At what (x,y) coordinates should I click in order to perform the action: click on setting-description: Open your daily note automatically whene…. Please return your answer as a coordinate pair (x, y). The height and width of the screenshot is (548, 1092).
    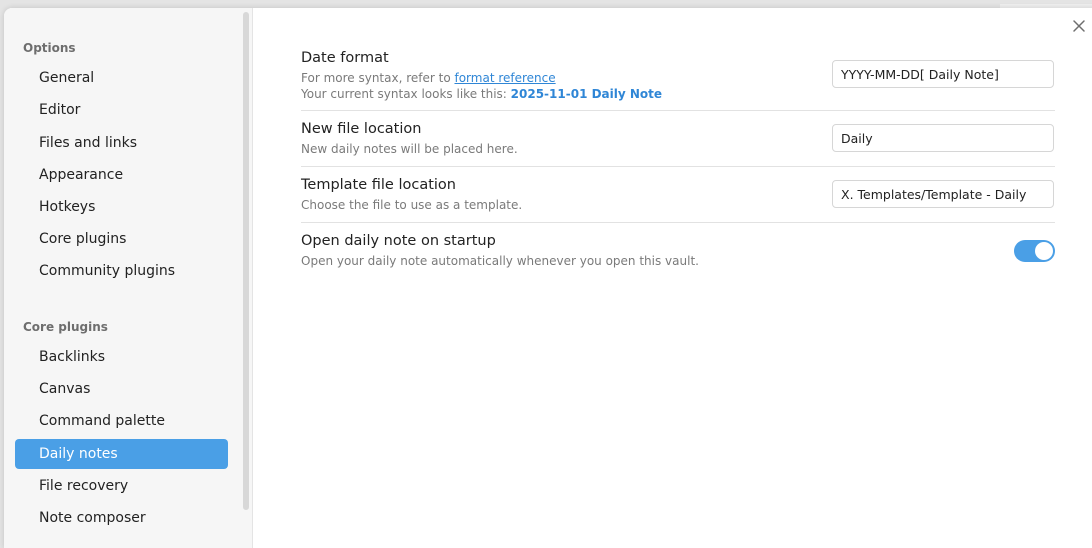
    Looking at the image, I should click on (500, 261).